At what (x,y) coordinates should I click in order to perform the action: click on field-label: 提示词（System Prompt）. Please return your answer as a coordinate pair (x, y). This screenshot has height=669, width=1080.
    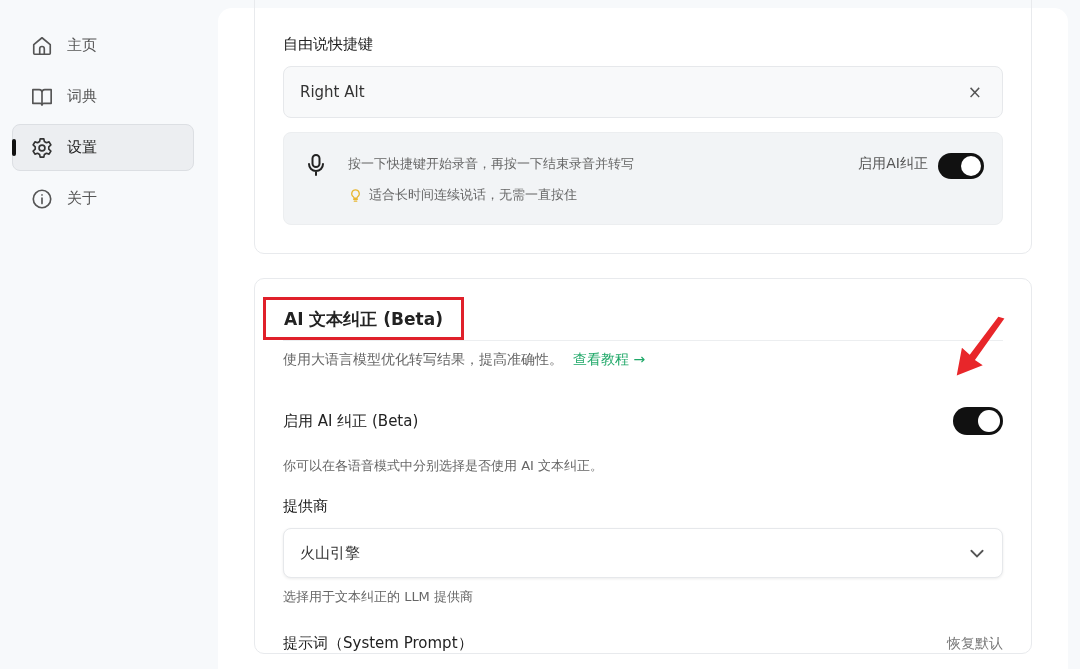
    Looking at the image, I should click on (378, 643).